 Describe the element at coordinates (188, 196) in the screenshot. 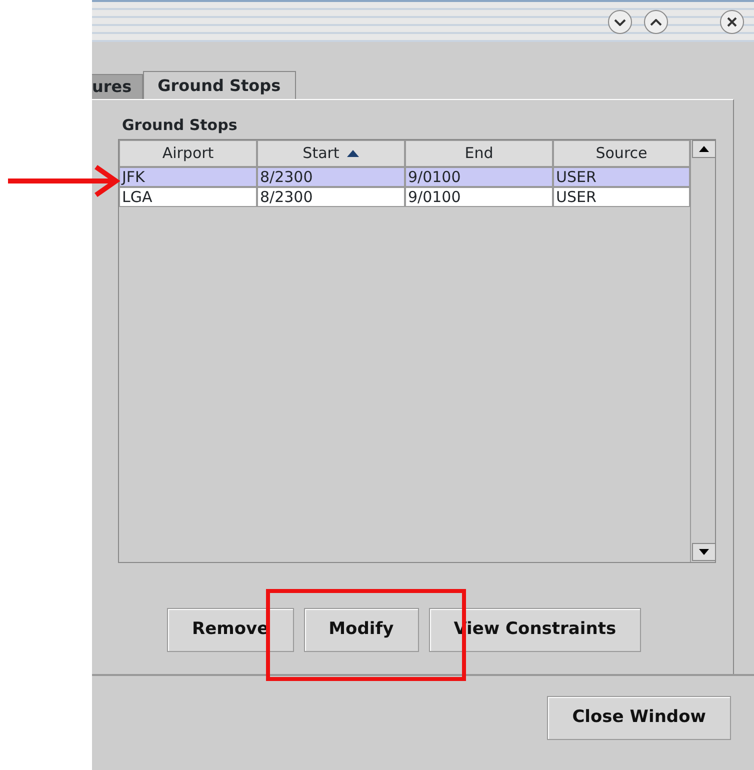

I see `table-cell: LGA` at that location.